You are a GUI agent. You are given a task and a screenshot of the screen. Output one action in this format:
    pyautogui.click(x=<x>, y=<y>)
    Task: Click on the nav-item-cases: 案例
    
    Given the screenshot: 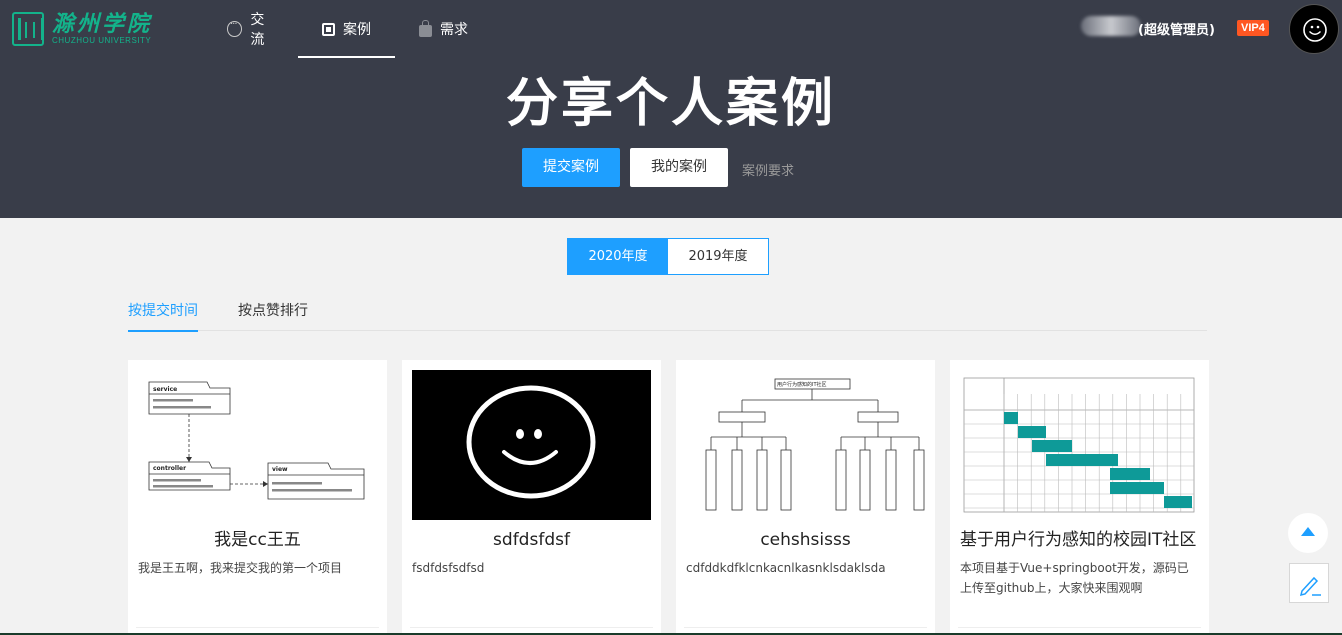 What is the action you would take?
    pyautogui.click(x=346, y=29)
    